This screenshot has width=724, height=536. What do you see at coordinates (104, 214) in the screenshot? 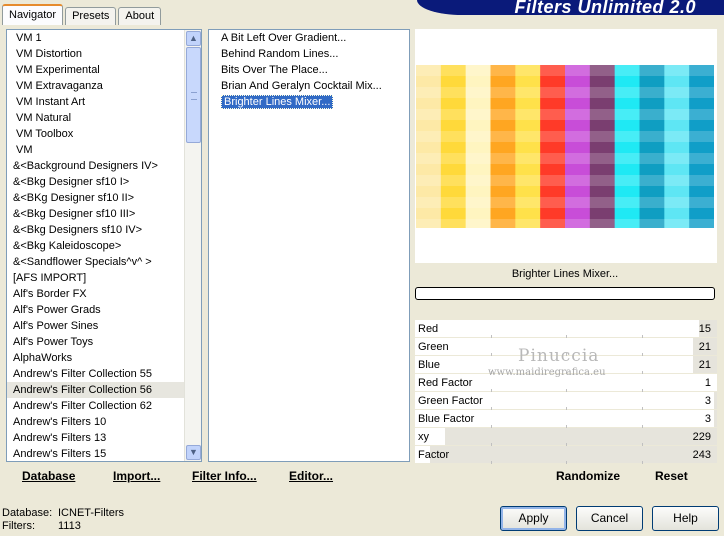
I see `category-item: &<Bkg Designer sf10 III>` at bounding box center [104, 214].